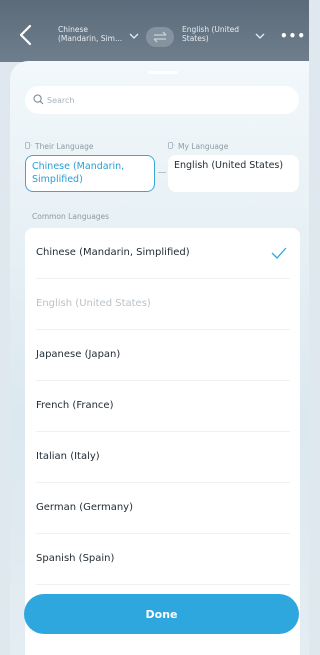 The image size is (320, 655). I want to click on their-language-label: Their Language, so click(64, 146).